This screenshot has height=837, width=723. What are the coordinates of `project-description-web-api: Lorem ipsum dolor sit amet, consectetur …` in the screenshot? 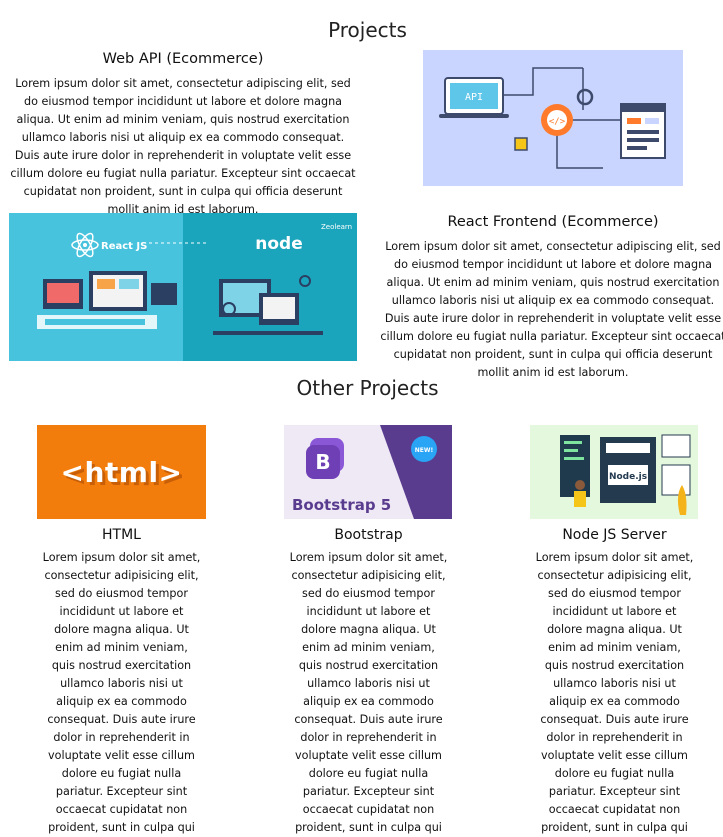 It's located at (183, 146).